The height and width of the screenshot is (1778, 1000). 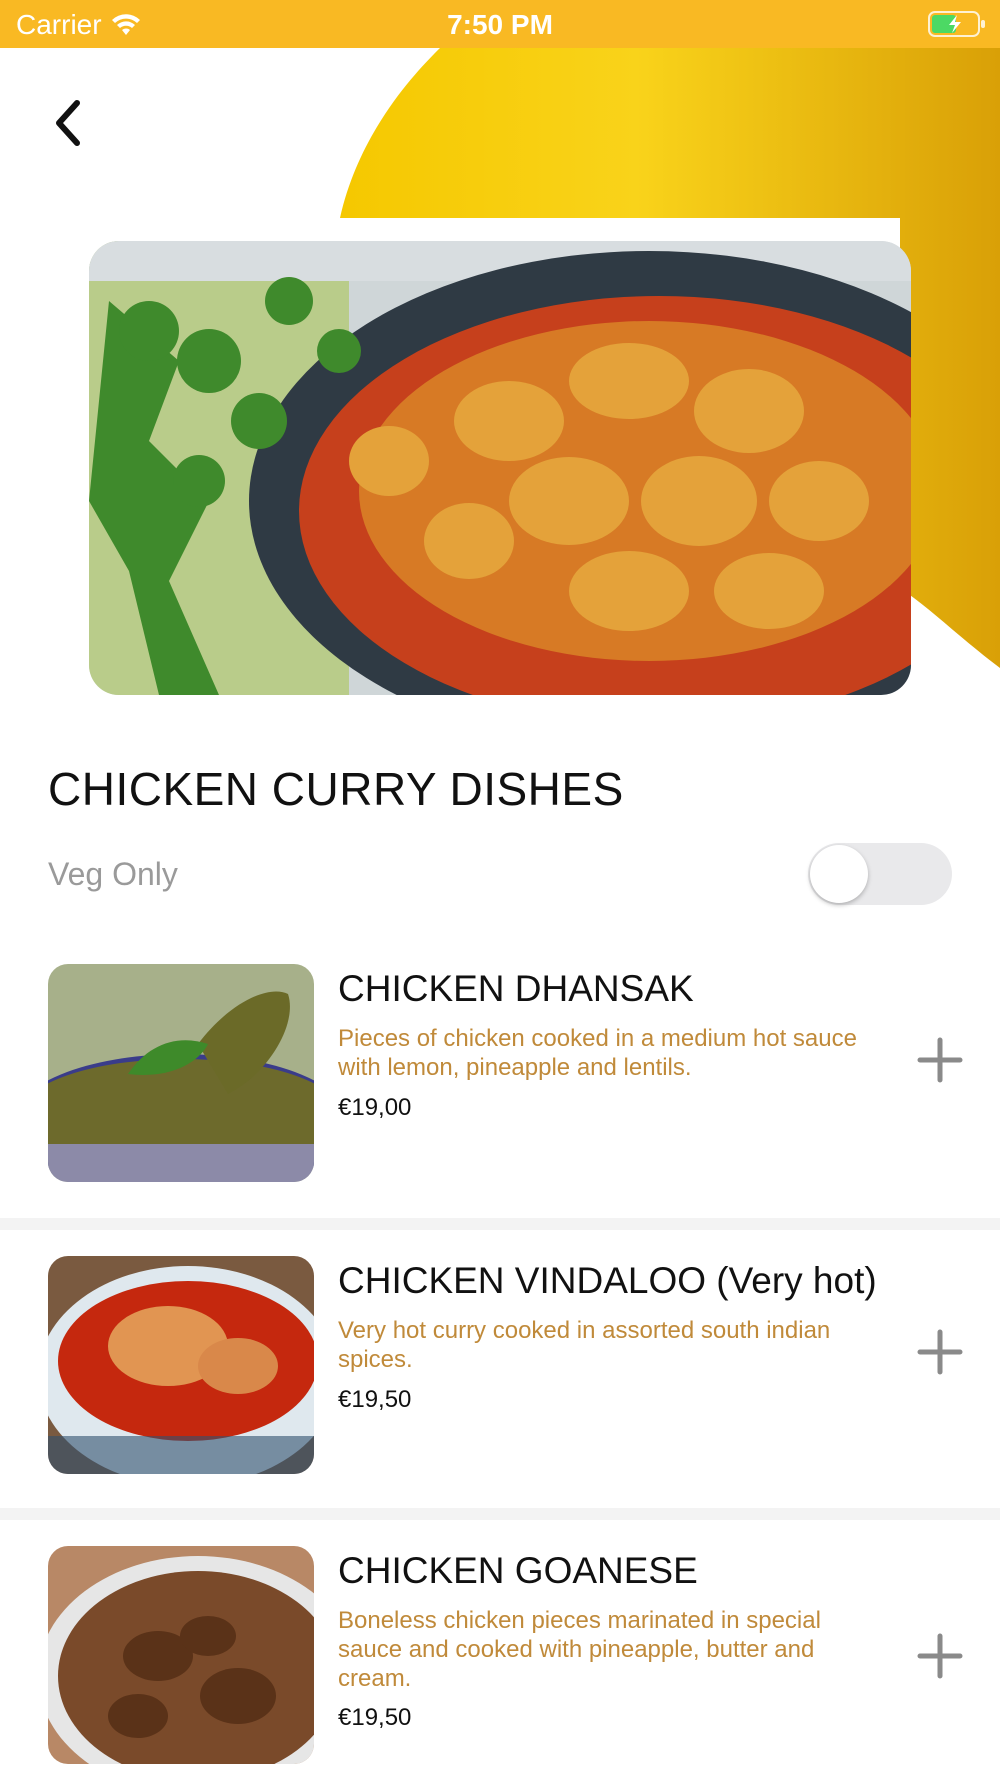 I want to click on dish-name: CHICKEN GOANESE, so click(x=518, y=1570).